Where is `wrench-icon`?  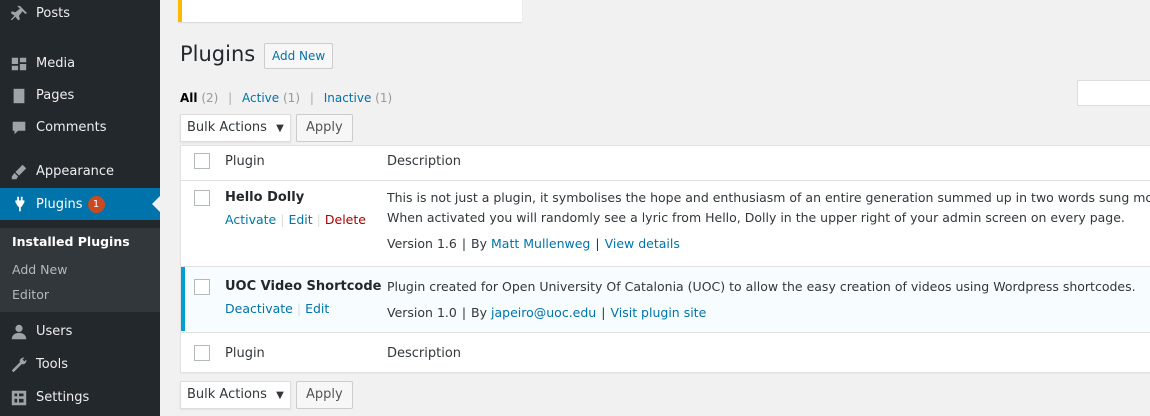
wrench-icon is located at coordinates (19, 365).